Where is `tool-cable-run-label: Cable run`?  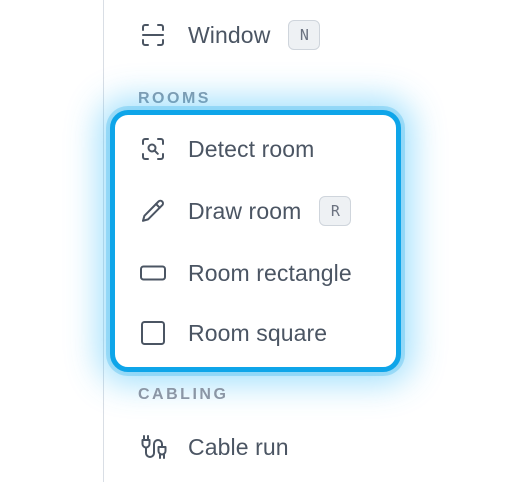
tool-cable-run-label: Cable run is located at coordinates (238, 446).